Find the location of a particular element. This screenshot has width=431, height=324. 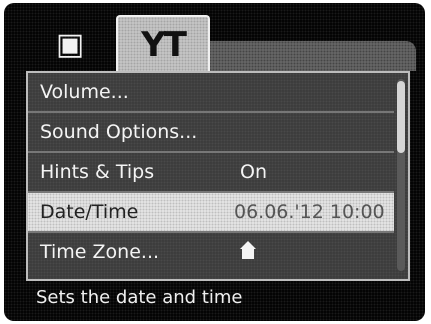

home-icon is located at coordinates (248, 249).